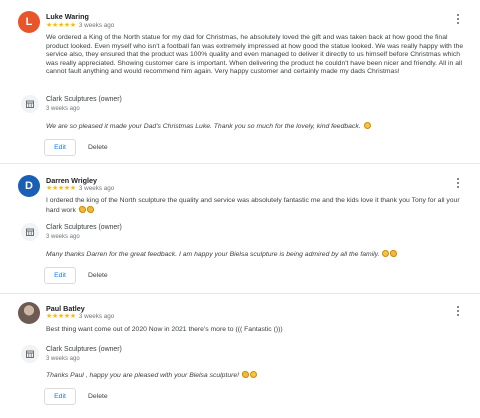 The image size is (480, 418). I want to click on reviewer-avatar-photo, so click(29, 313).